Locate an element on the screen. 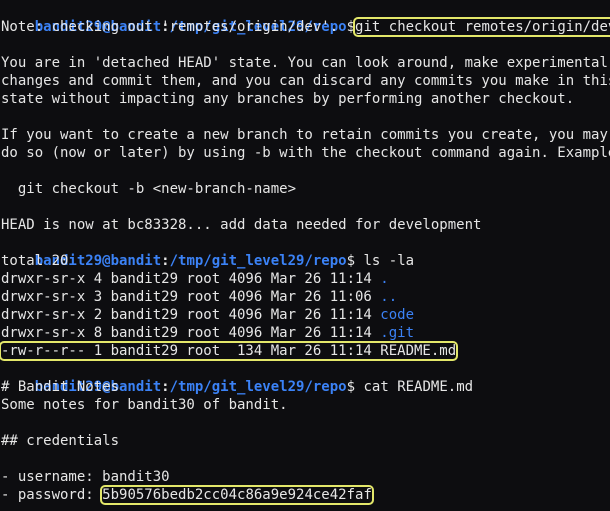 Image resolution: width=610 pixels, height=511 pixels. ls-row-name: code is located at coordinates (397, 315).